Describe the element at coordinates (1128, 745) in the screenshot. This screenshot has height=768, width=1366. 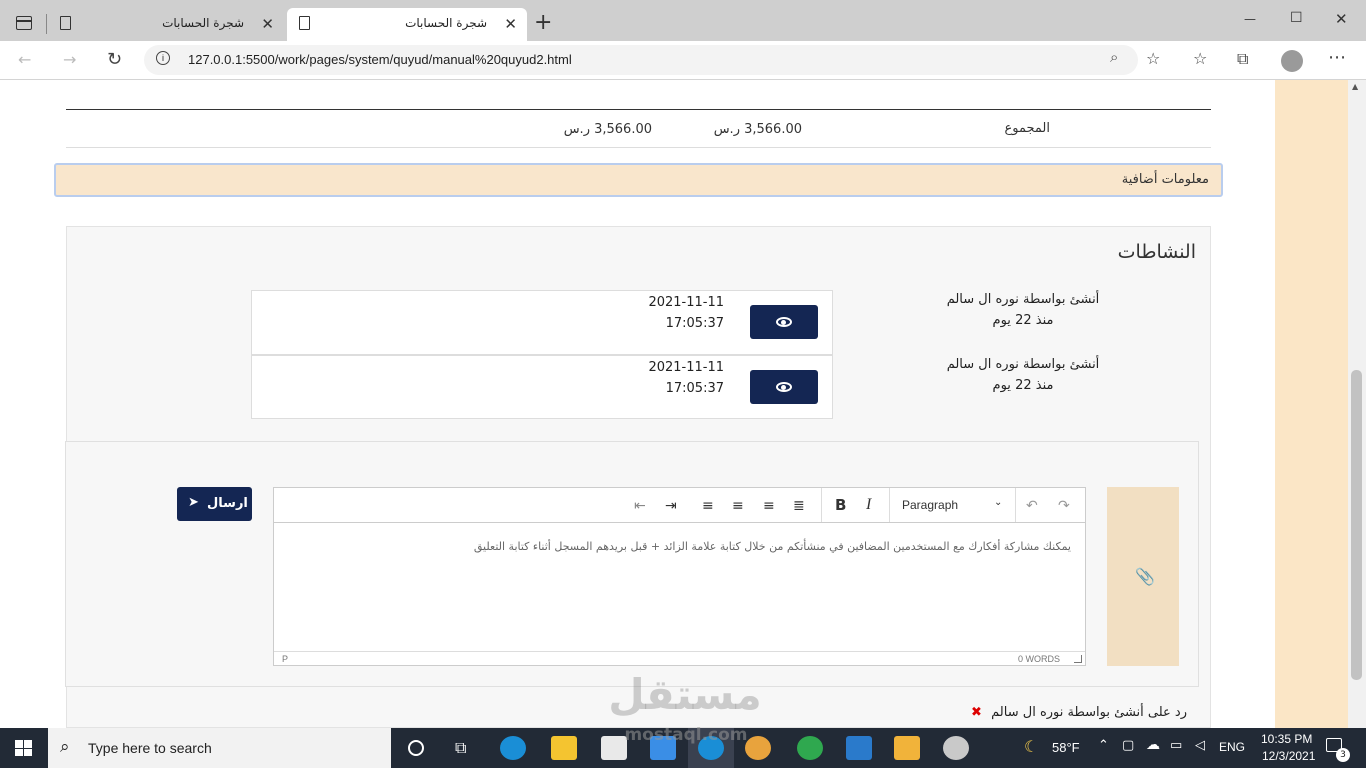
I see `meet-icon: ▢` at that location.